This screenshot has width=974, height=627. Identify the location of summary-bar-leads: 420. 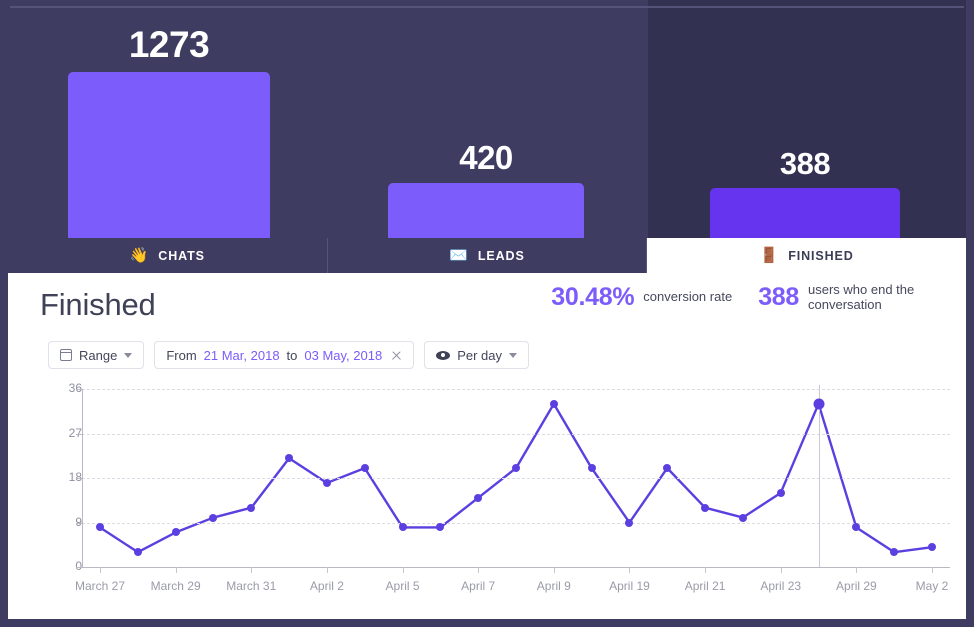
(486, 189).